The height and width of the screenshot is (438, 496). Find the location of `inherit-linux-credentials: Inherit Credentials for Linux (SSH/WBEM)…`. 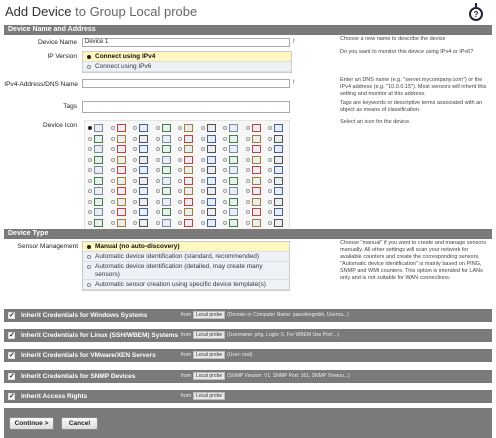

inherit-linux-credentials: Inherit Credentials for Linux (SSH/WBEM)… is located at coordinates (248, 335).